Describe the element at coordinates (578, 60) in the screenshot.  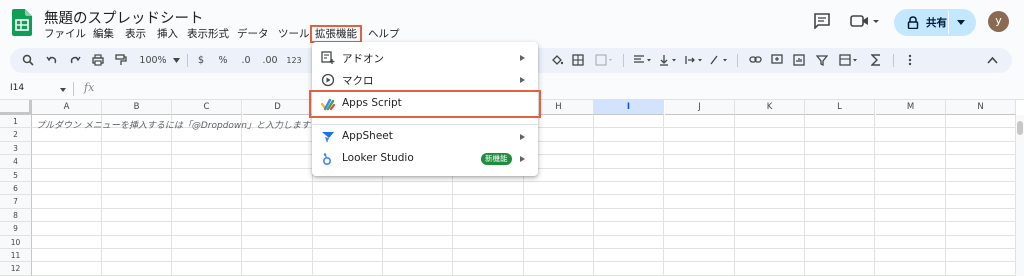
I see `borders-icon` at that location.